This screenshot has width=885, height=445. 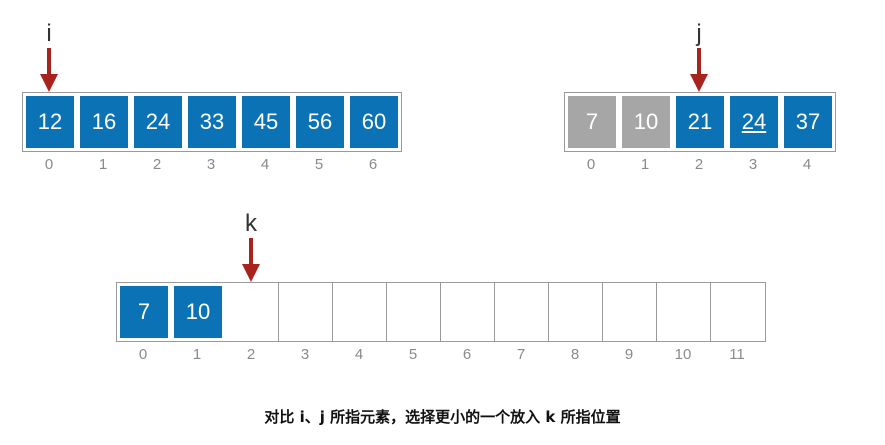 What do you see at coordinates (265, 164) in the screenshot?
I see `left-index-label: 4` at bounding box center [265, 164].